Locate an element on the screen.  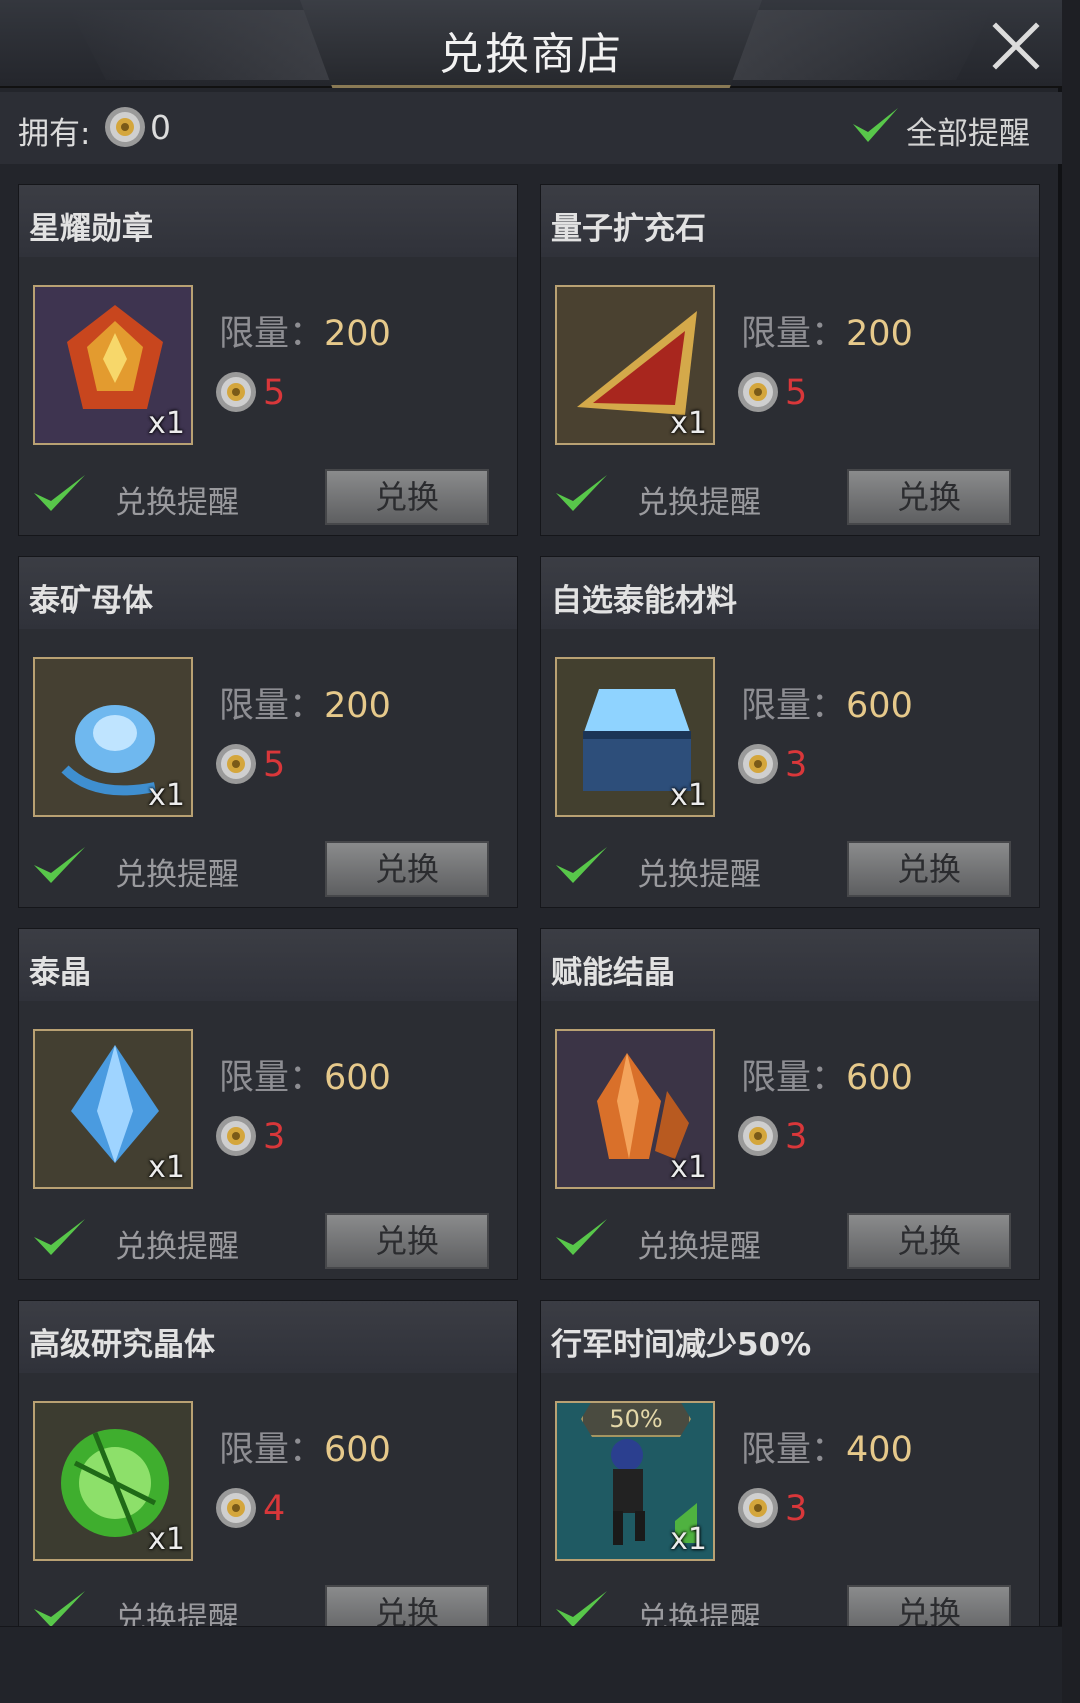
exchange-card: 高级研究晶体 x1 限量：600 4 兑换提醒 兑换 is located at coordinates (268, 1463).